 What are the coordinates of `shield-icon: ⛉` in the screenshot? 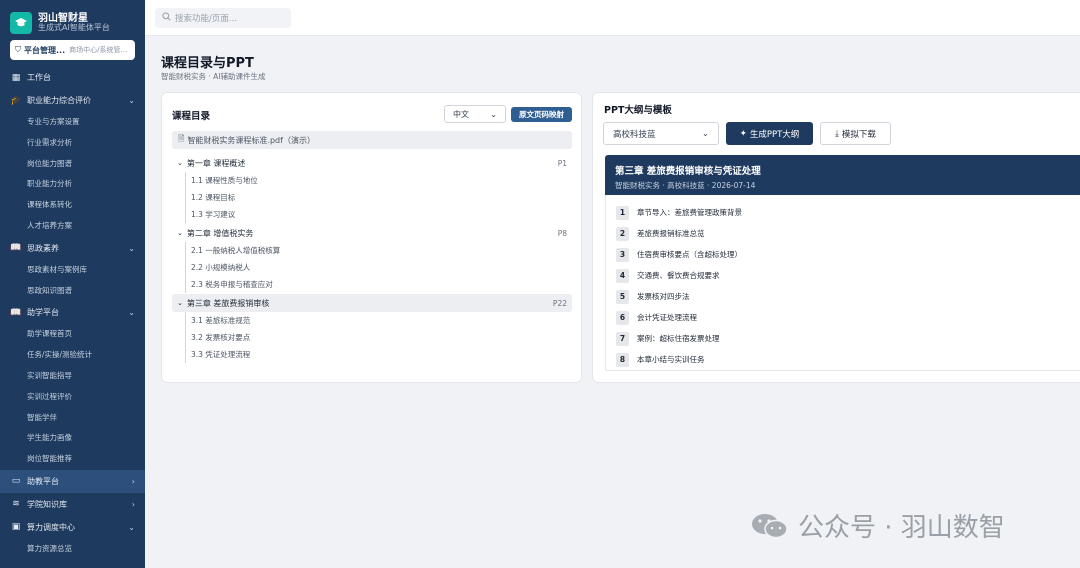 It's located at (18, 49).